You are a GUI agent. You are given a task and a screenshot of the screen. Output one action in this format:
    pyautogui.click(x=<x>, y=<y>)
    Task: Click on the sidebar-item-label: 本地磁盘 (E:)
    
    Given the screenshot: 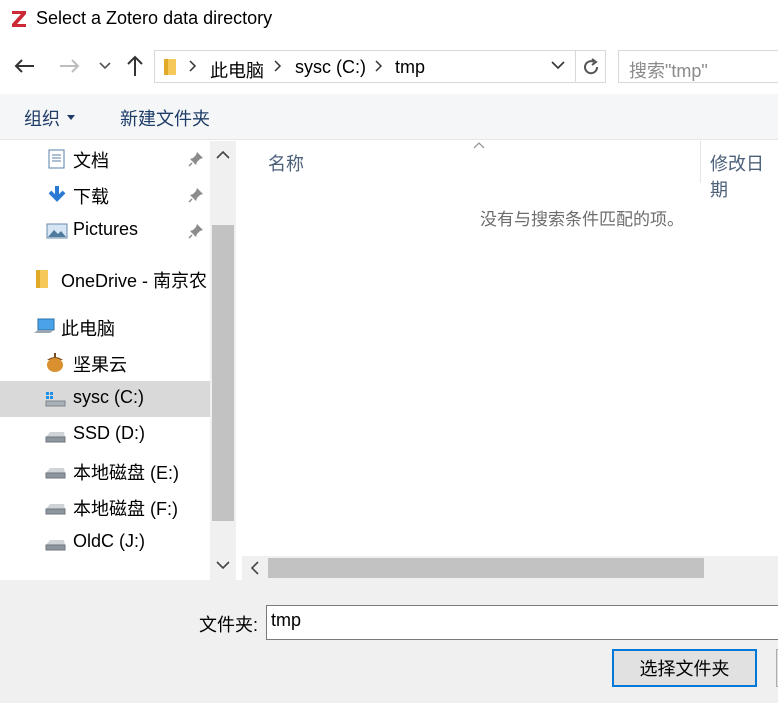 What is the action you would take?
    pyautogui.click(x=126, y=473)
    